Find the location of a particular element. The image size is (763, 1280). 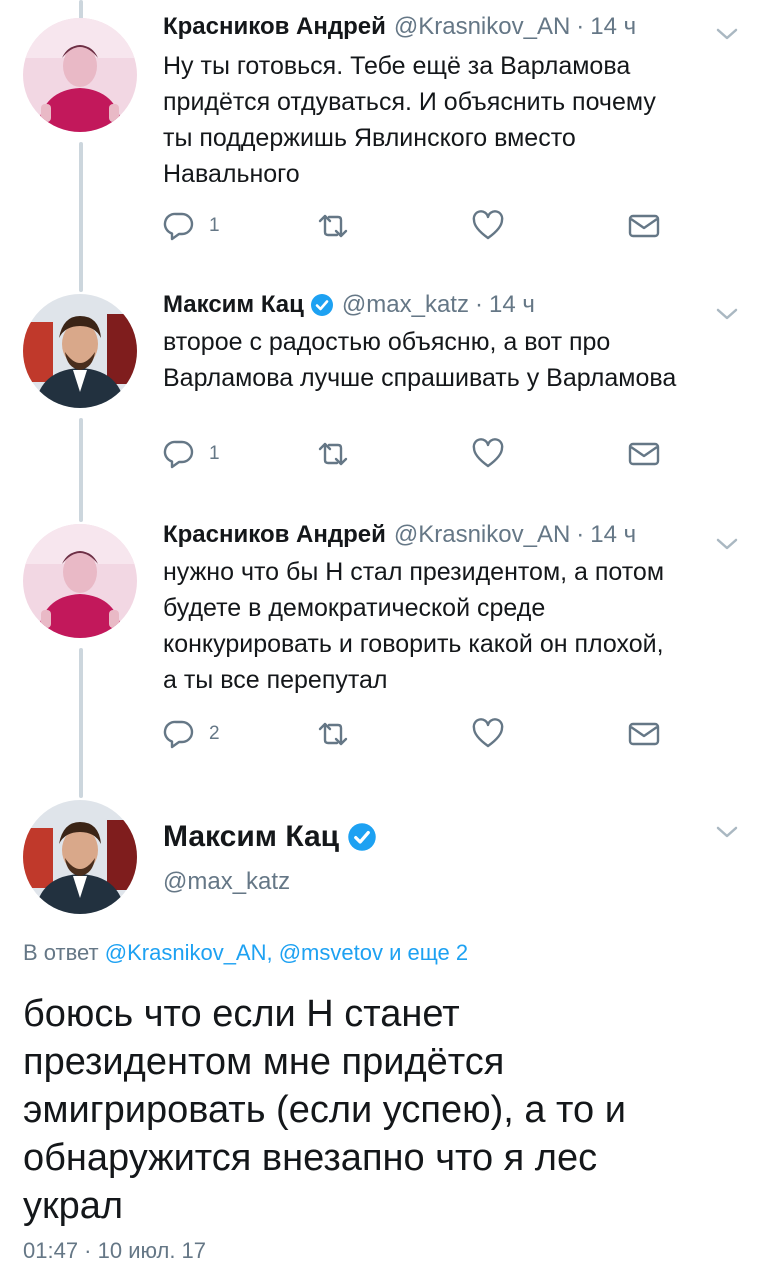

reply-prefix: В ответ is located at coordinates (61, 952).